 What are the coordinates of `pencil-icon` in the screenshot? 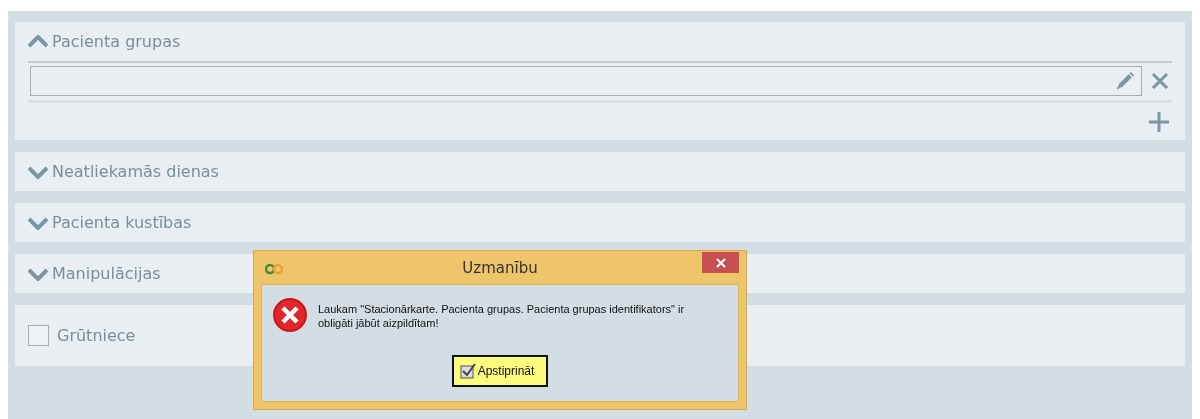 It's located at (1125, 81).